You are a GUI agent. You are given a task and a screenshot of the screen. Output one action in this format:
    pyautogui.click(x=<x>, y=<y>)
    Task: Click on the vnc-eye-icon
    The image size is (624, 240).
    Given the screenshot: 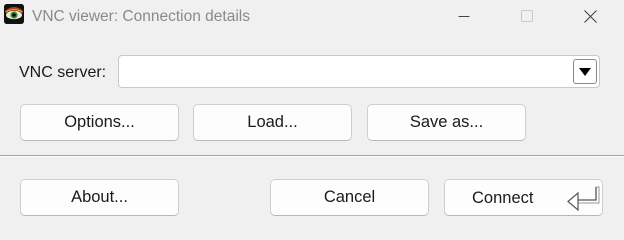 What is the action you would take?
    pyautogui.click(x=14, y=14)
    